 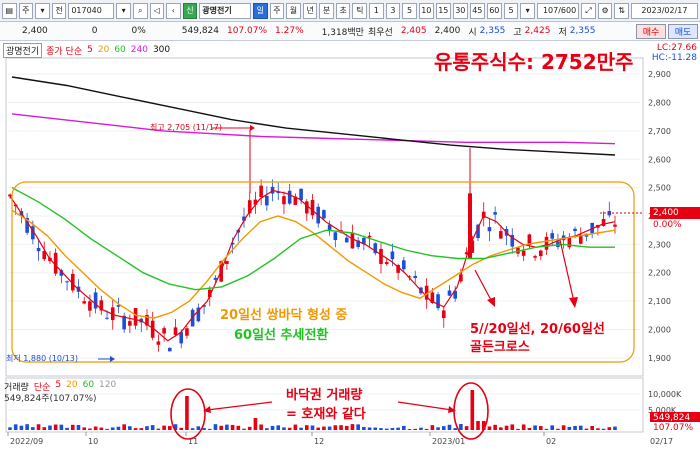 I want to click on y-tick-label: 2,100, so click(x=659, y=301).